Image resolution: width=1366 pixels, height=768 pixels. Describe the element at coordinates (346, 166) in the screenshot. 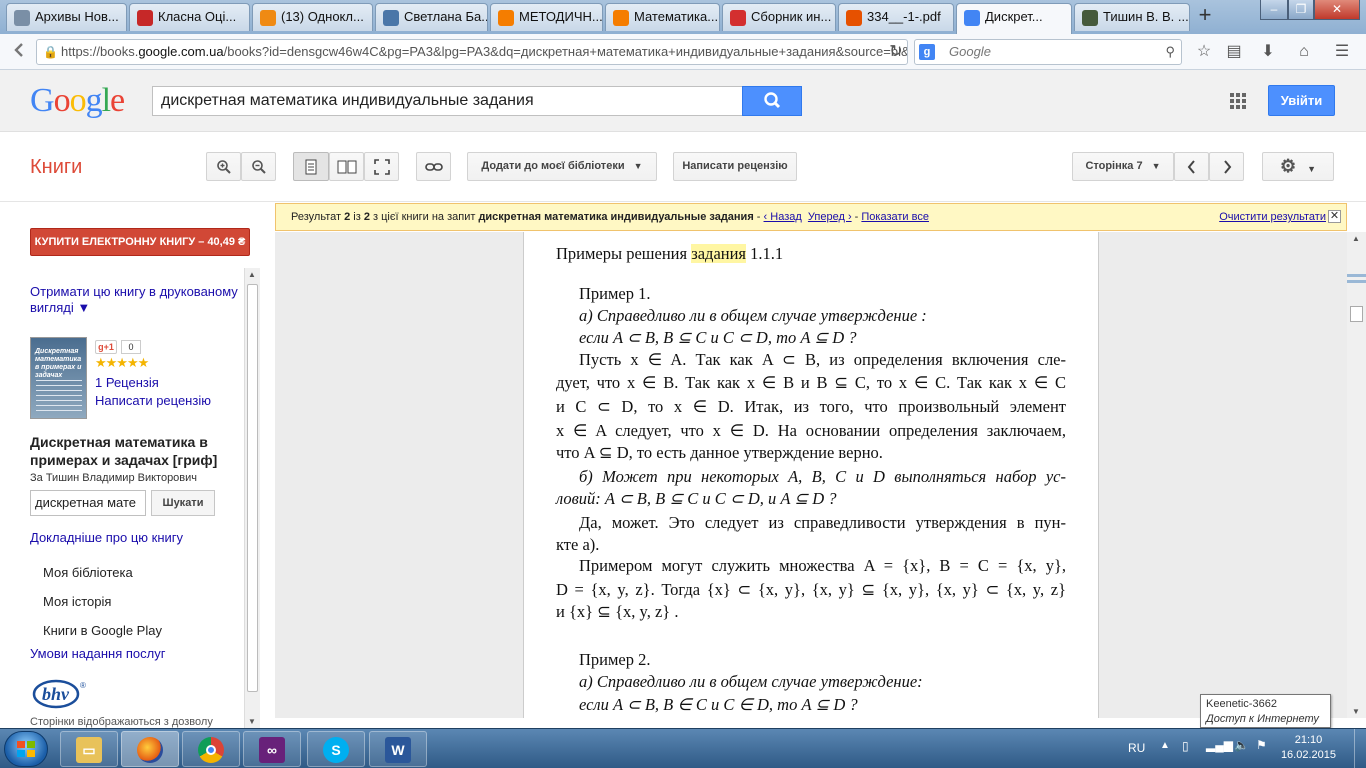

I see `two-page-view-button` at that location.